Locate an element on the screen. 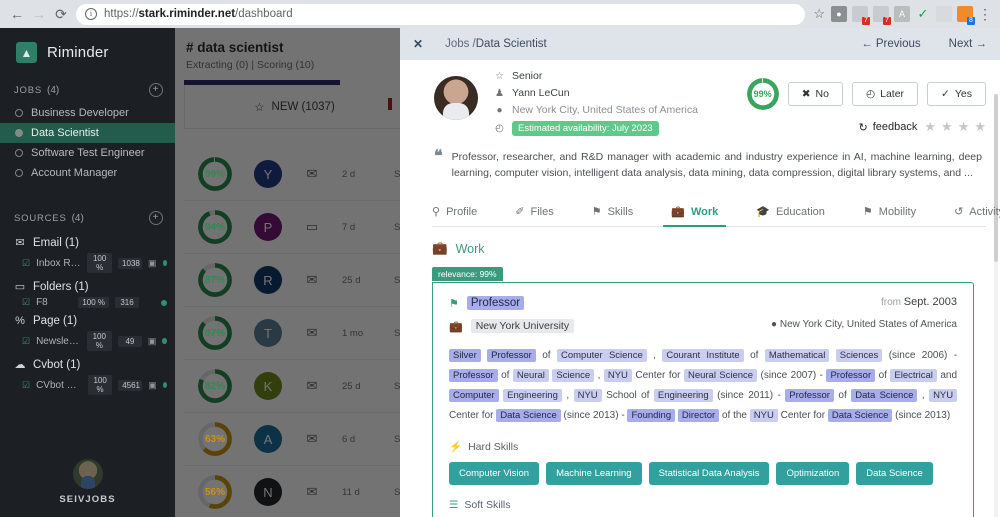  source-row-0: ☑ Inbox Rimin... 100 % 1038 ▣ is located at coordinates (87, 263).